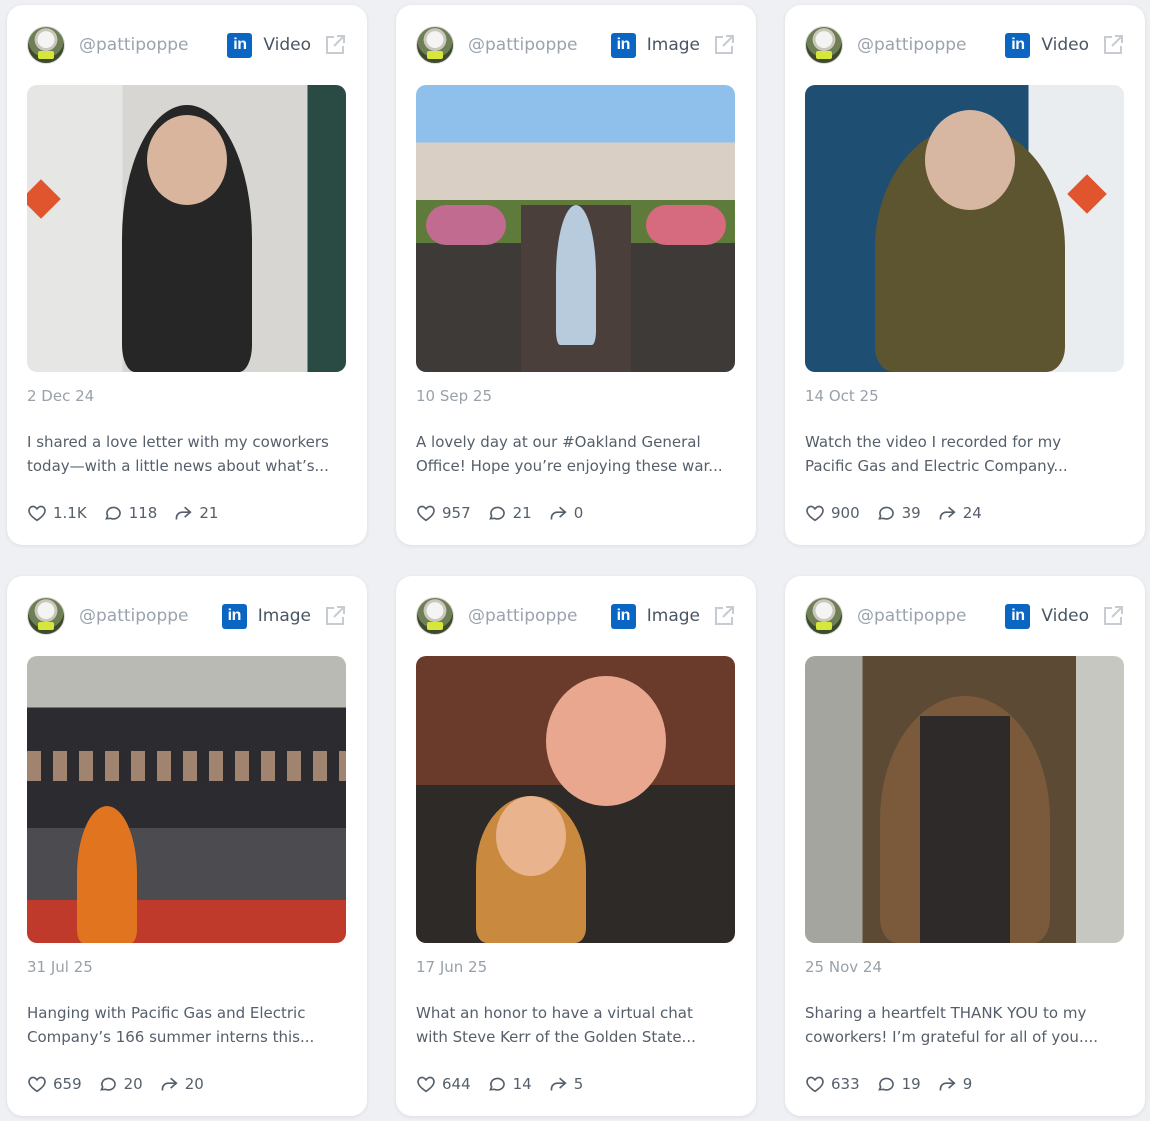  Describe the element at coordinates (845, 513) in the screenshot. I see `likes-count: 900` at that location.